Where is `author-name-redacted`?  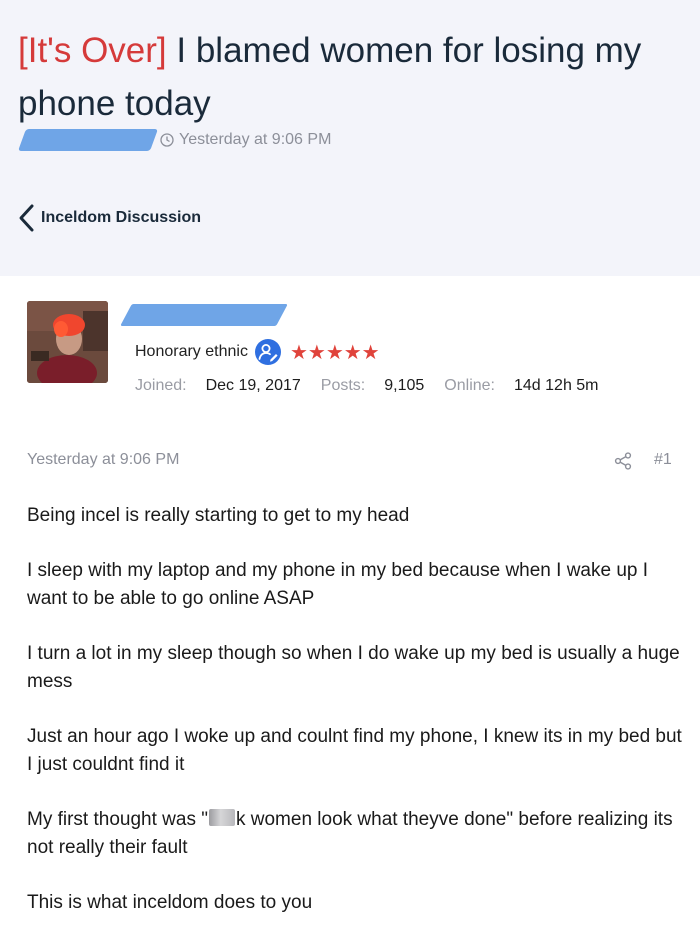
author-name-redacted is located at coordinates (88, 140).